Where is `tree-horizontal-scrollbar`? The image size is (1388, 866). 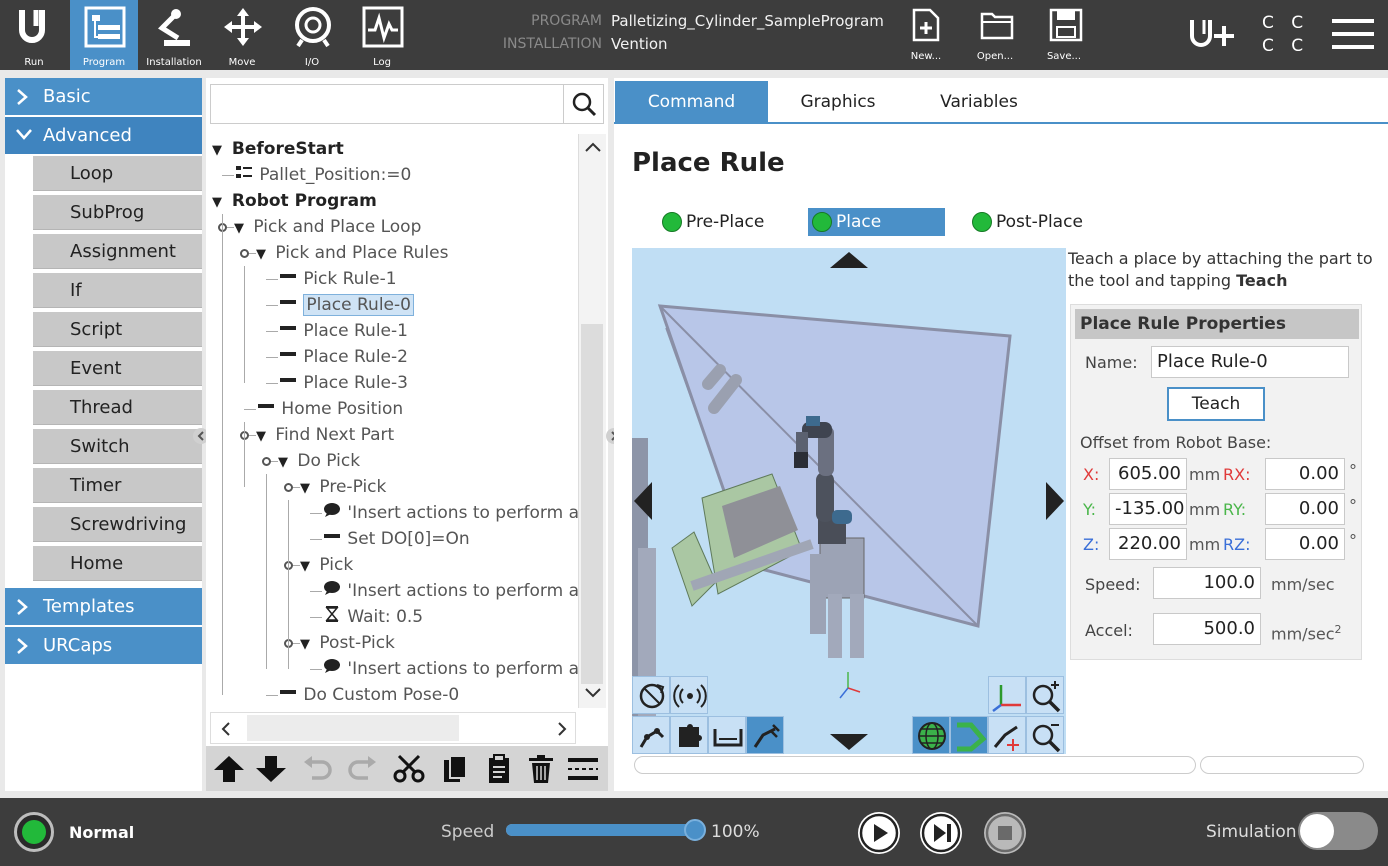 tree-horizontal-scrollbar is located at coordinates (393, 728).